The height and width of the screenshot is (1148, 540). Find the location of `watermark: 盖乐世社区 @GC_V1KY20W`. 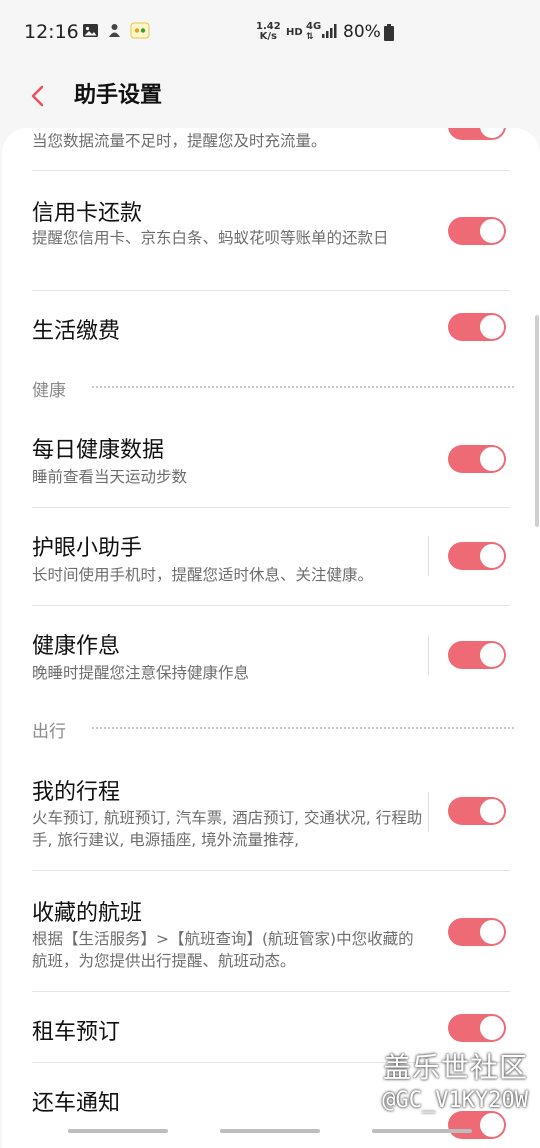

watermark: 盖乐世社区 @GC_V1KY20W is located at coordinates (455, 1083).